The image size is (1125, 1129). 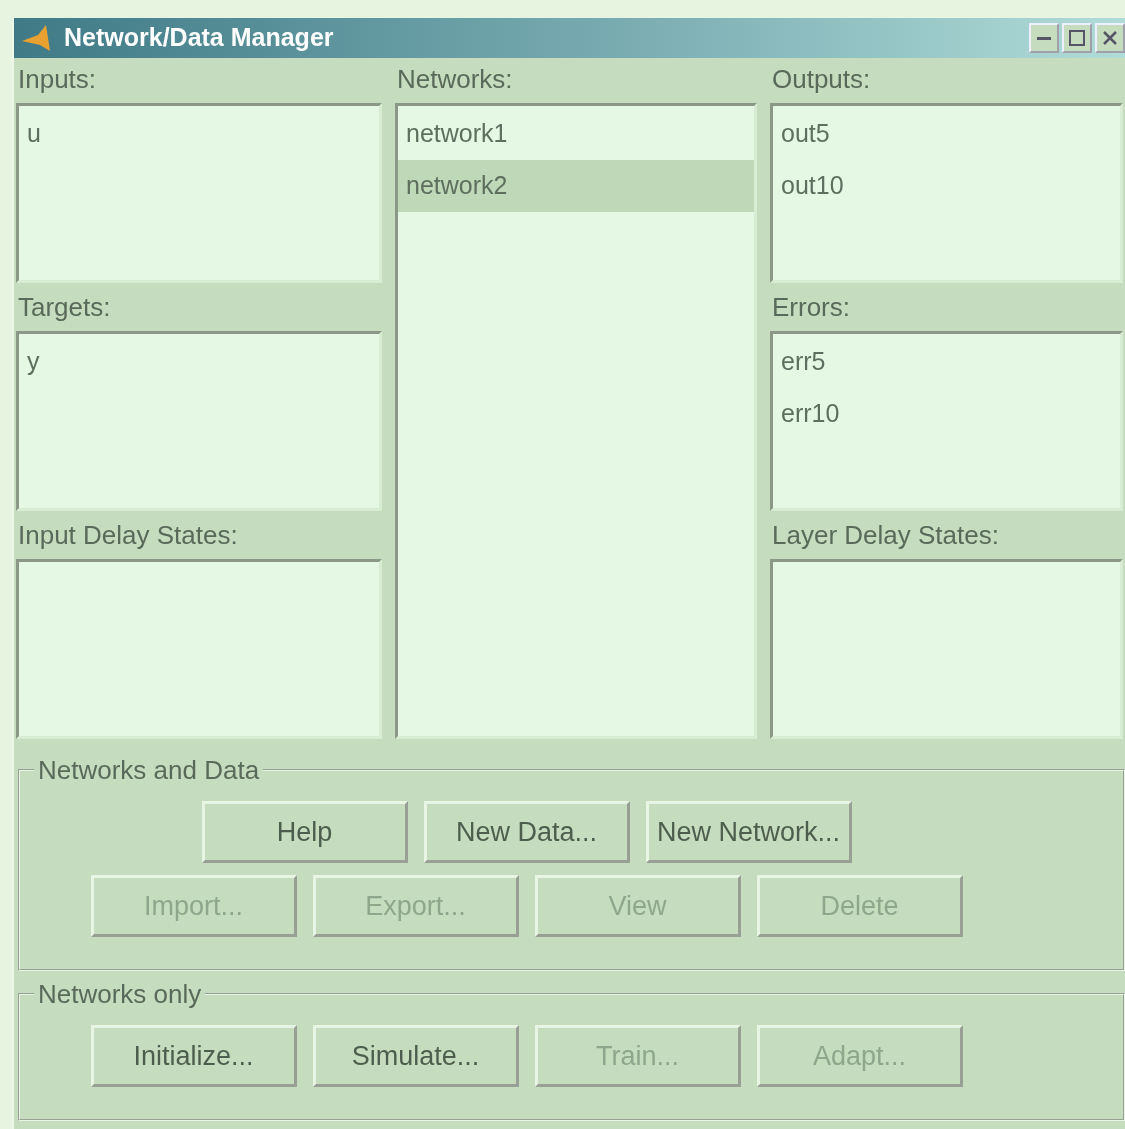 I want to click on maximize-icon, so click(x=1077, y=38).